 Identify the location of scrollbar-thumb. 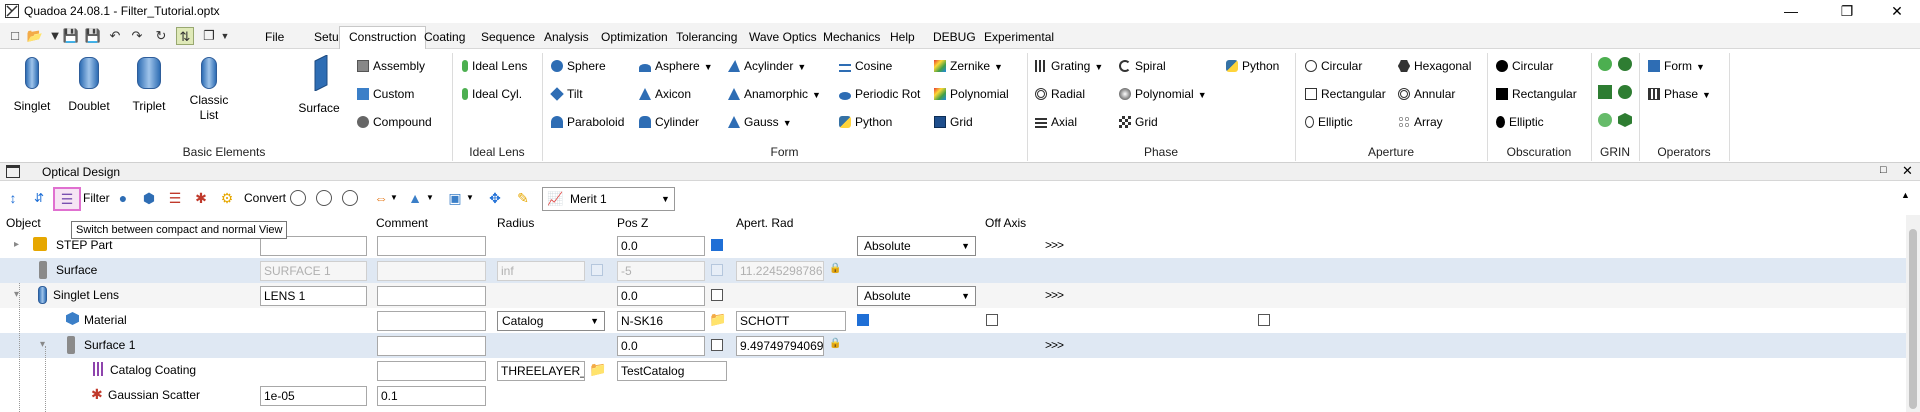
(1913, 319).